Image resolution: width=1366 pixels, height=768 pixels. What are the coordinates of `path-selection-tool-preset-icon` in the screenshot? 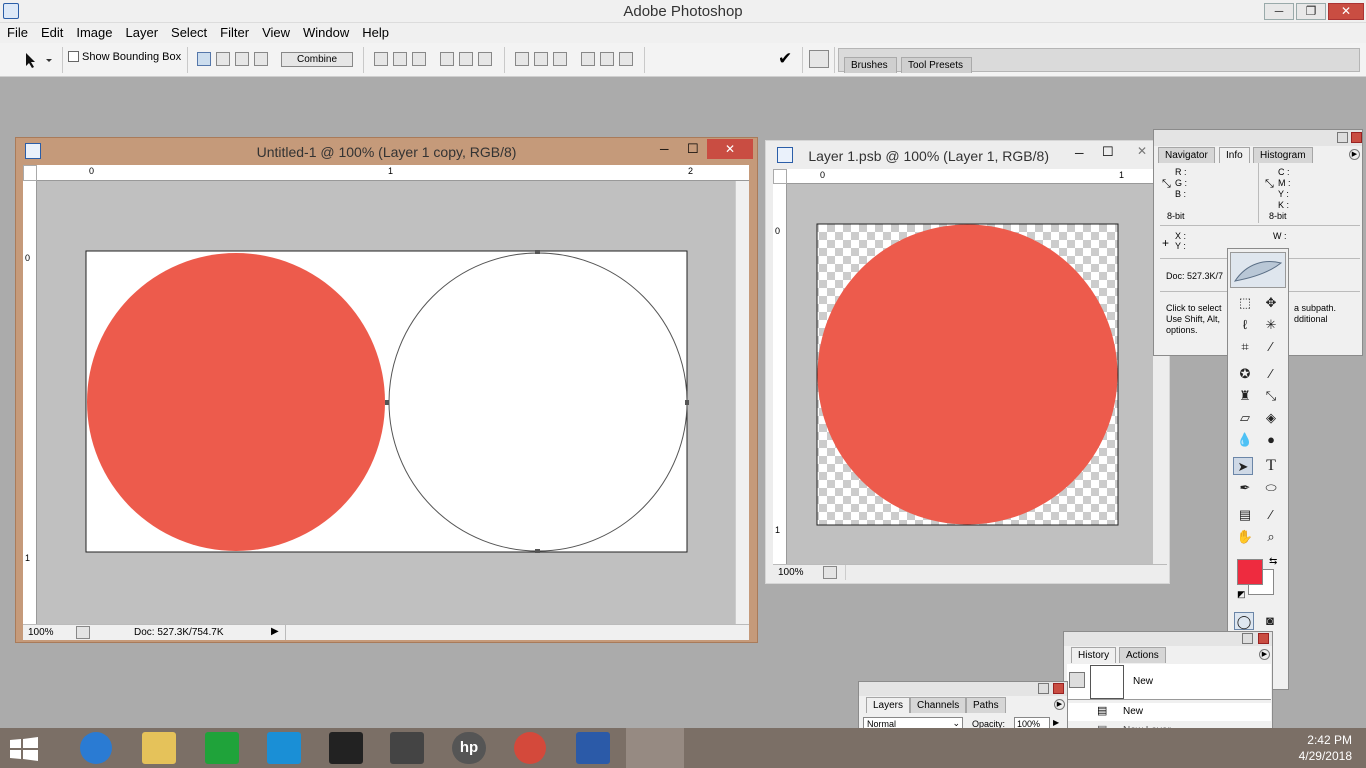 It's located at (38, 60).